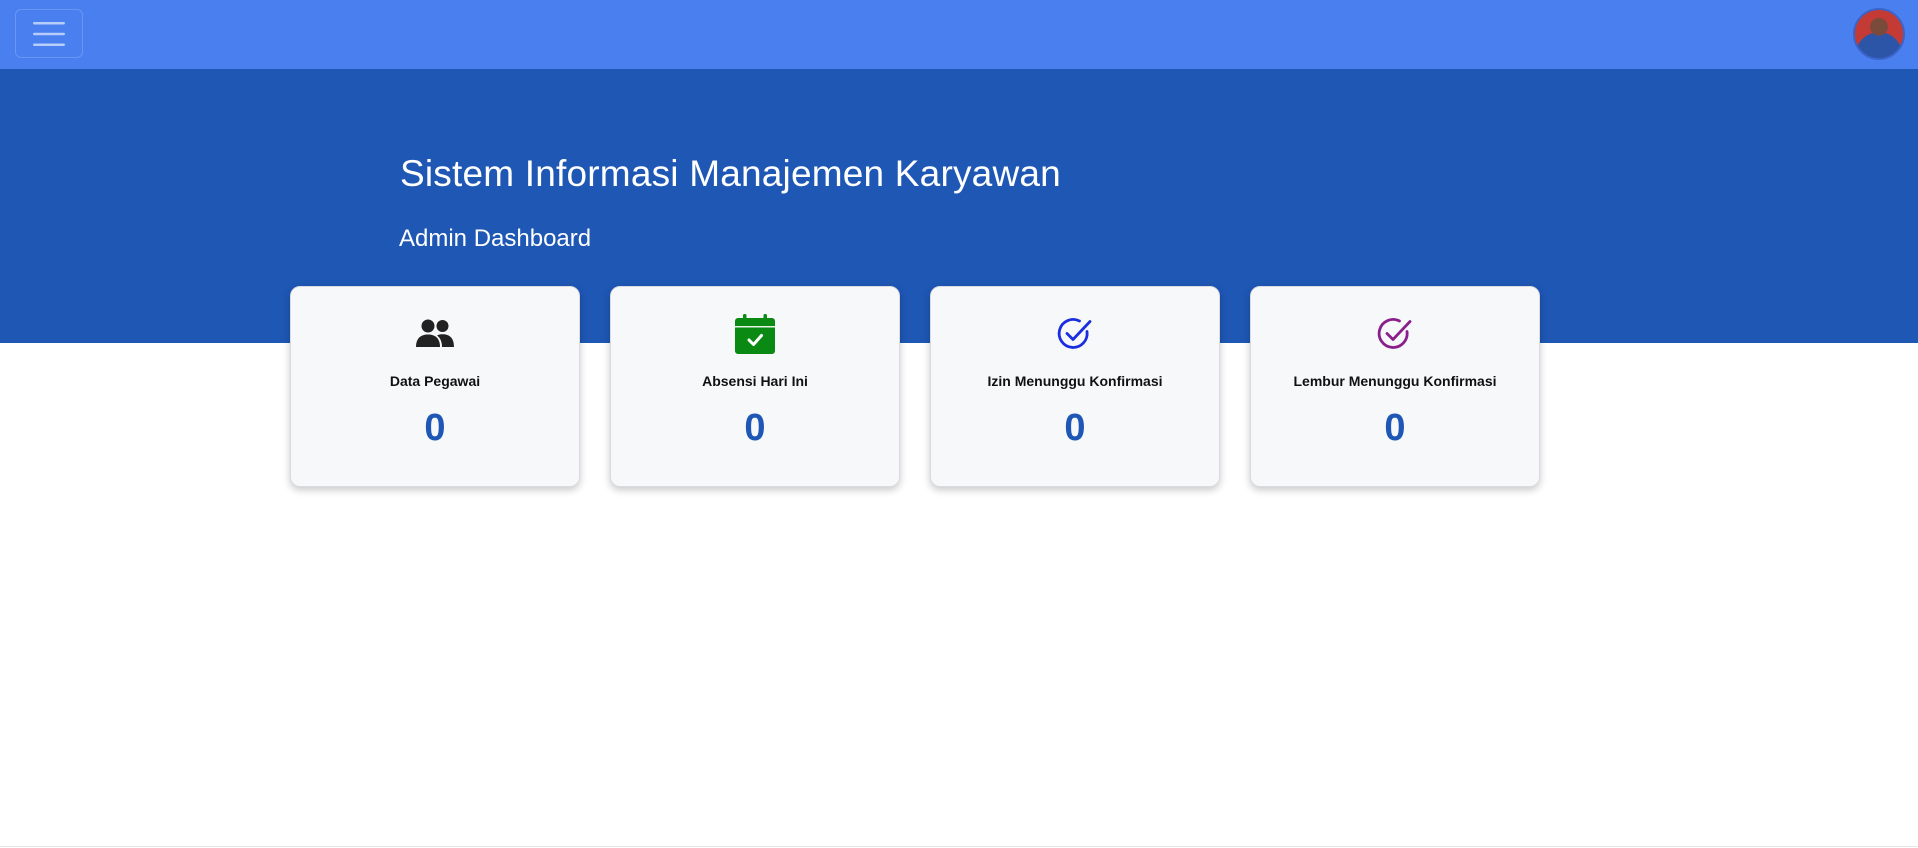  I want to click on card-title: Lembur Menunggu Konfirmasi, so click(1395, 381).